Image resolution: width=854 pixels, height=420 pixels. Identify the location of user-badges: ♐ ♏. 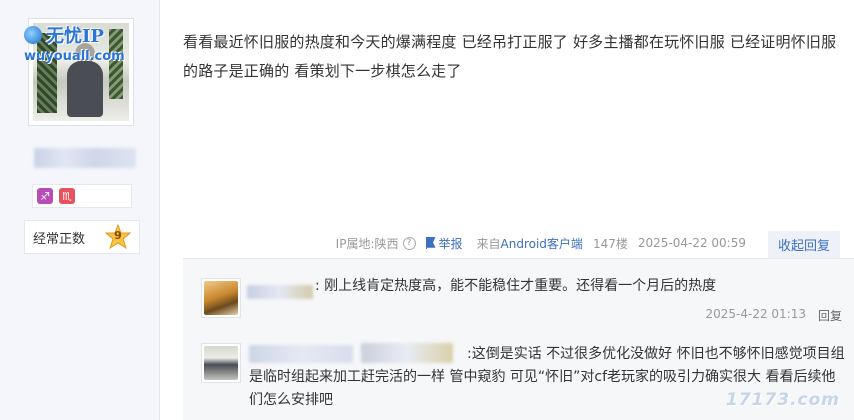
(82, 196).